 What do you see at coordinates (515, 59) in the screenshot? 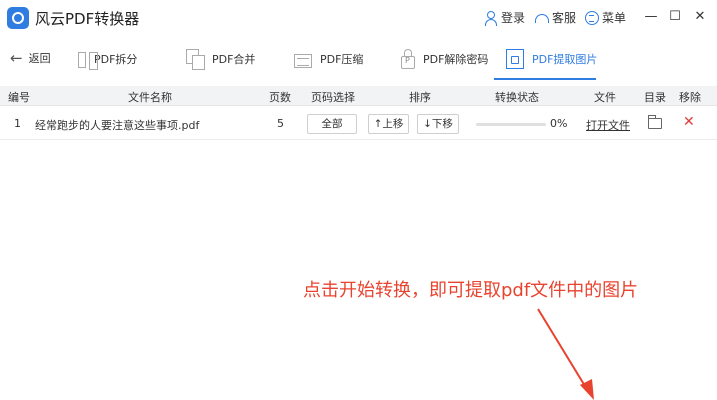
I see `image-icon` at bounding box center [515, 59].